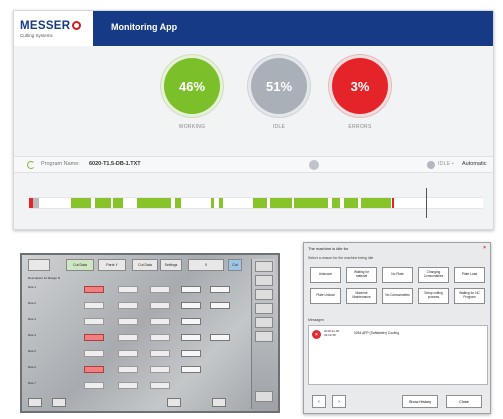  I want to click on idle-value: 51%, so click(279, 86).